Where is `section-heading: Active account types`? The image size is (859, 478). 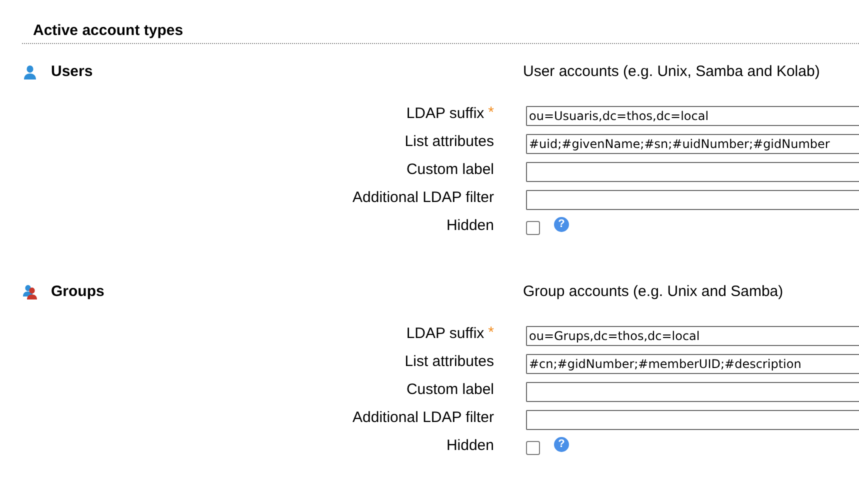
section-heading: Active account types is located at coordinates (108, 31).